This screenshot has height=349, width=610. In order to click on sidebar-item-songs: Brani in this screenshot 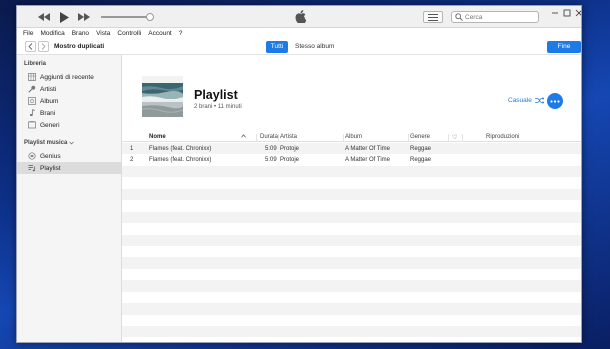, I will do `click(69, 113)`.